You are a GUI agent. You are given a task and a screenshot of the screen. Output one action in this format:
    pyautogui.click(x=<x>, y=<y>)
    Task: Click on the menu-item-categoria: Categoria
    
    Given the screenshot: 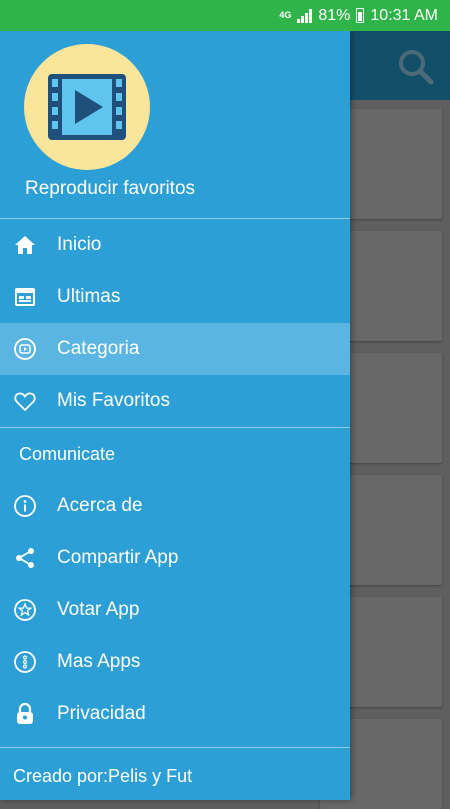 What is the action you would take?
    pyautogui.click(x=175, y=349)
    